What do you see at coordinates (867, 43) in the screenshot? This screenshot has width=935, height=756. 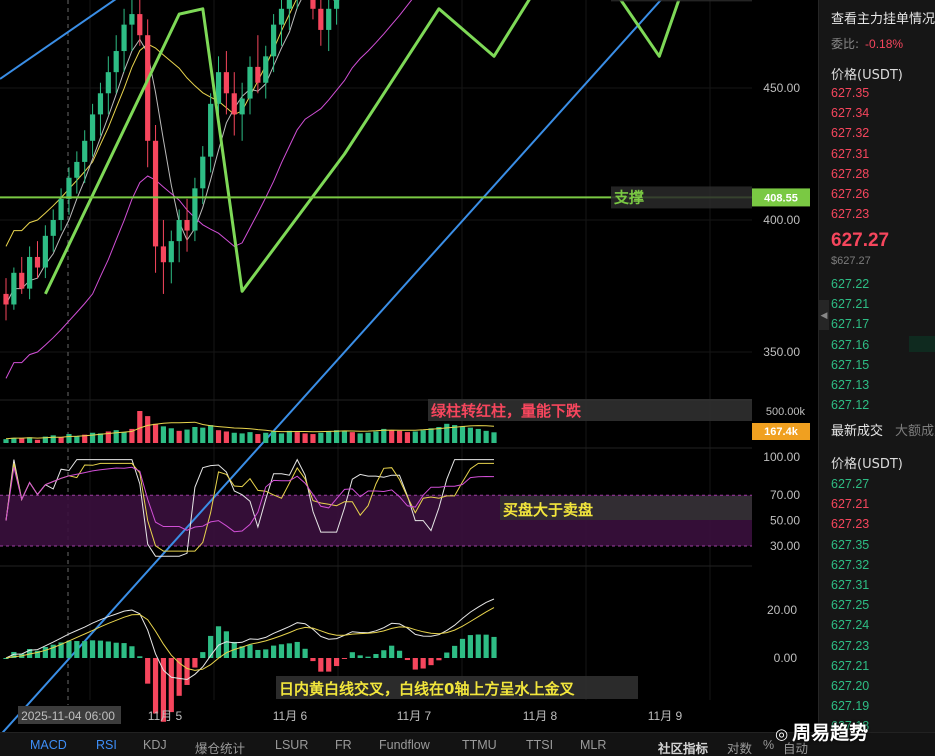 I see `order-ratio: 委比: -0.18%` at bounding box center [867, 43].